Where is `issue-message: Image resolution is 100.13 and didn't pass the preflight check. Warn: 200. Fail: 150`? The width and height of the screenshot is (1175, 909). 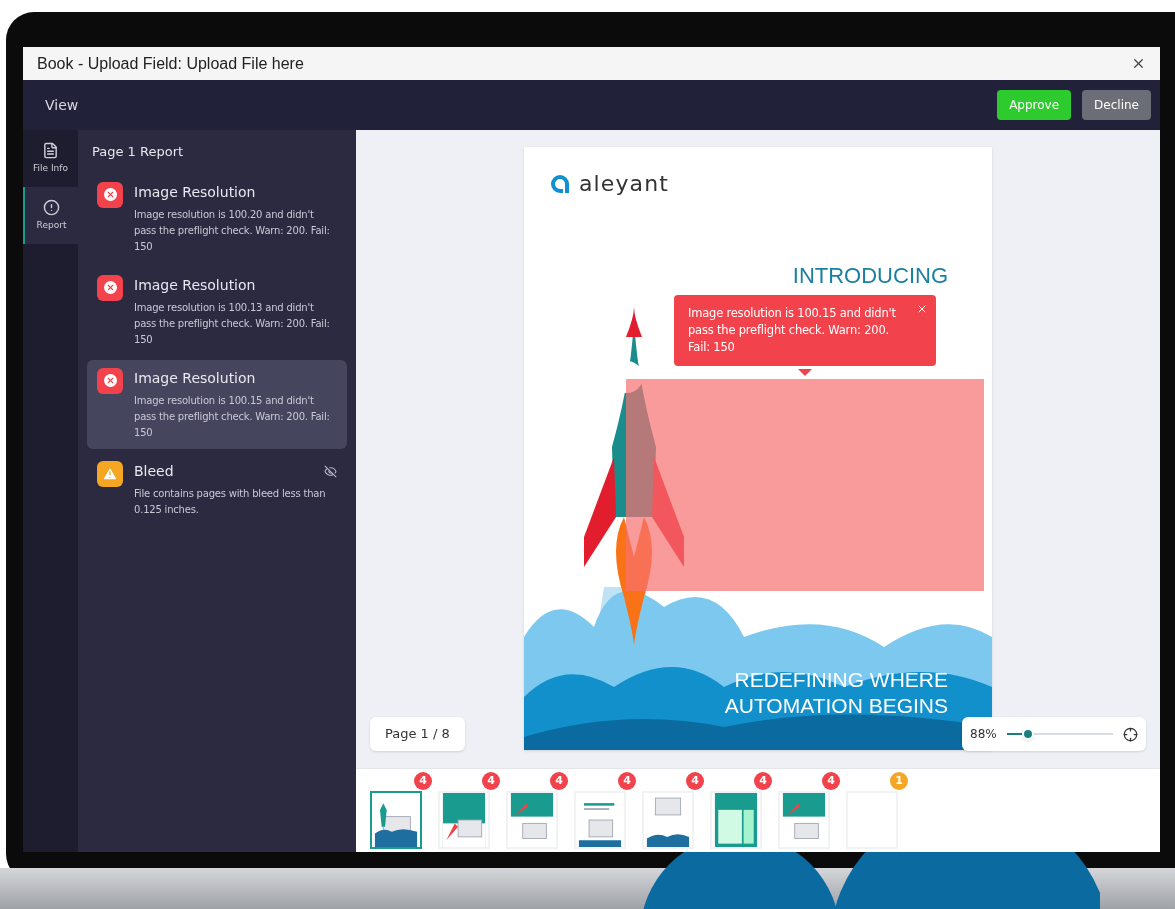 issue-message: Image resolution is 100.13 and didn't pass the preflight check. Warn: 200. Fail: 150 is located at coordinates (232, 323).